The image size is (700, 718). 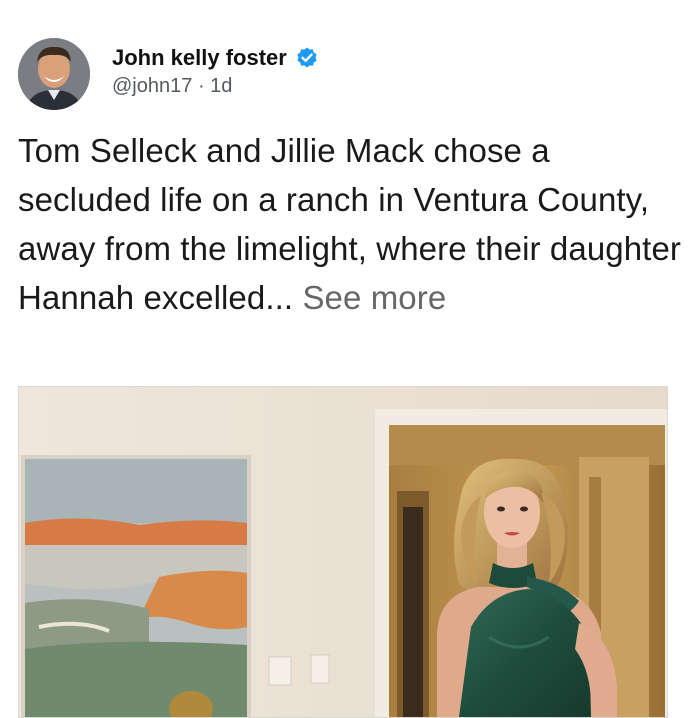 I want to click on author-meta: John kelly foster @john17 · 1d, so click(x=215, y=71).